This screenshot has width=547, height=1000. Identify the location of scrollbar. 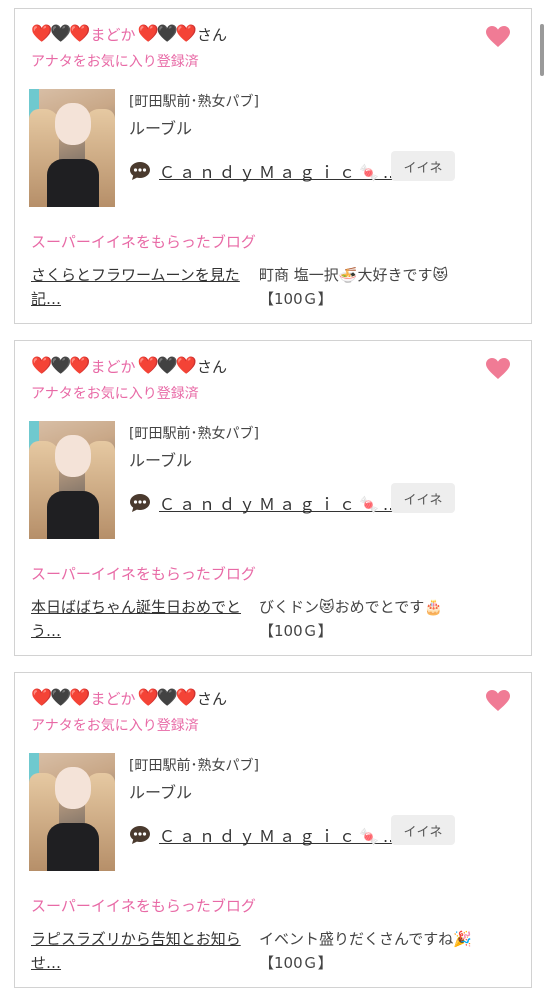
(542, 50).